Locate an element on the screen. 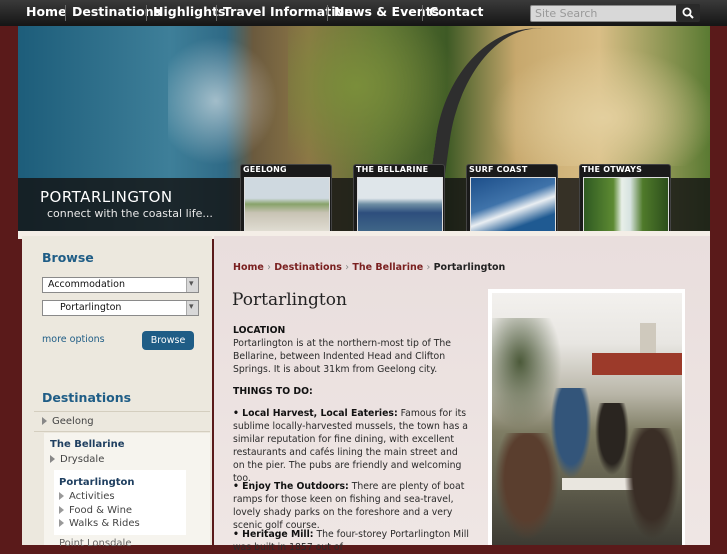 Image resolution: width=727 pixels, height=554 pixels. search-icon is located at coordinates (688, 13).